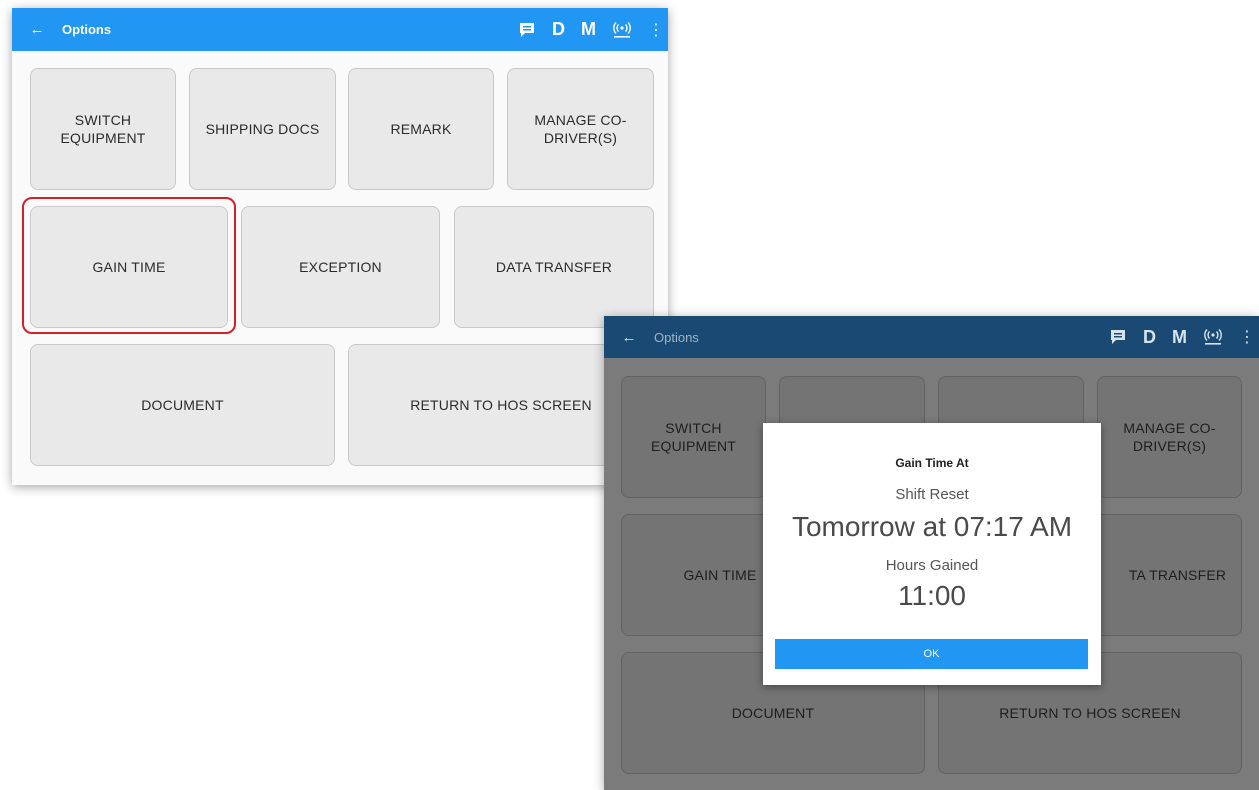 This screenshot has width=1259, height=790. I want to click on shipping-docs-label: SHIPPING DOCS, so click(262, 129).